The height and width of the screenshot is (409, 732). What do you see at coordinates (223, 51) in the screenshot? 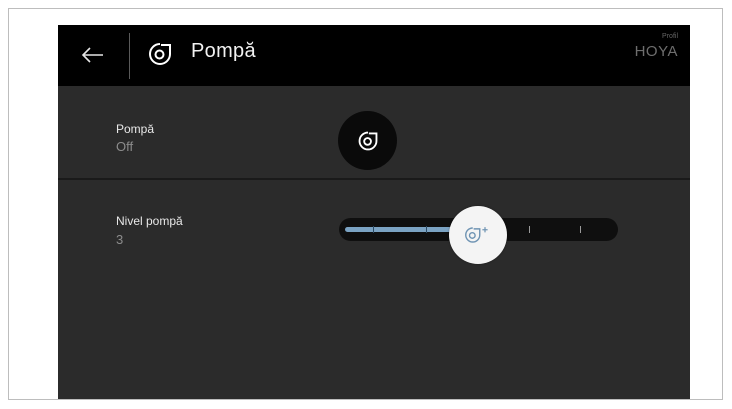
I see `page-title: Pompă` at bounding box center [223, 51].